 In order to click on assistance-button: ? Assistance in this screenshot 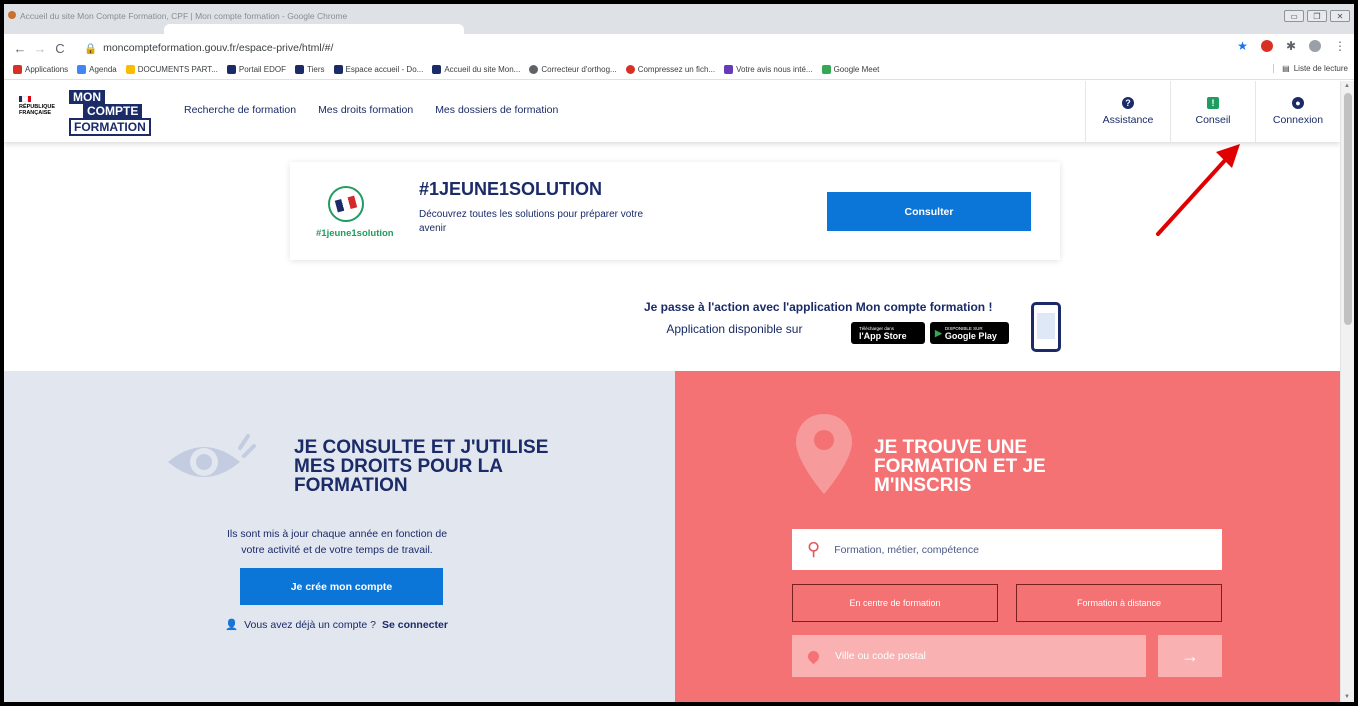, I will do `click(1127, 111)`.